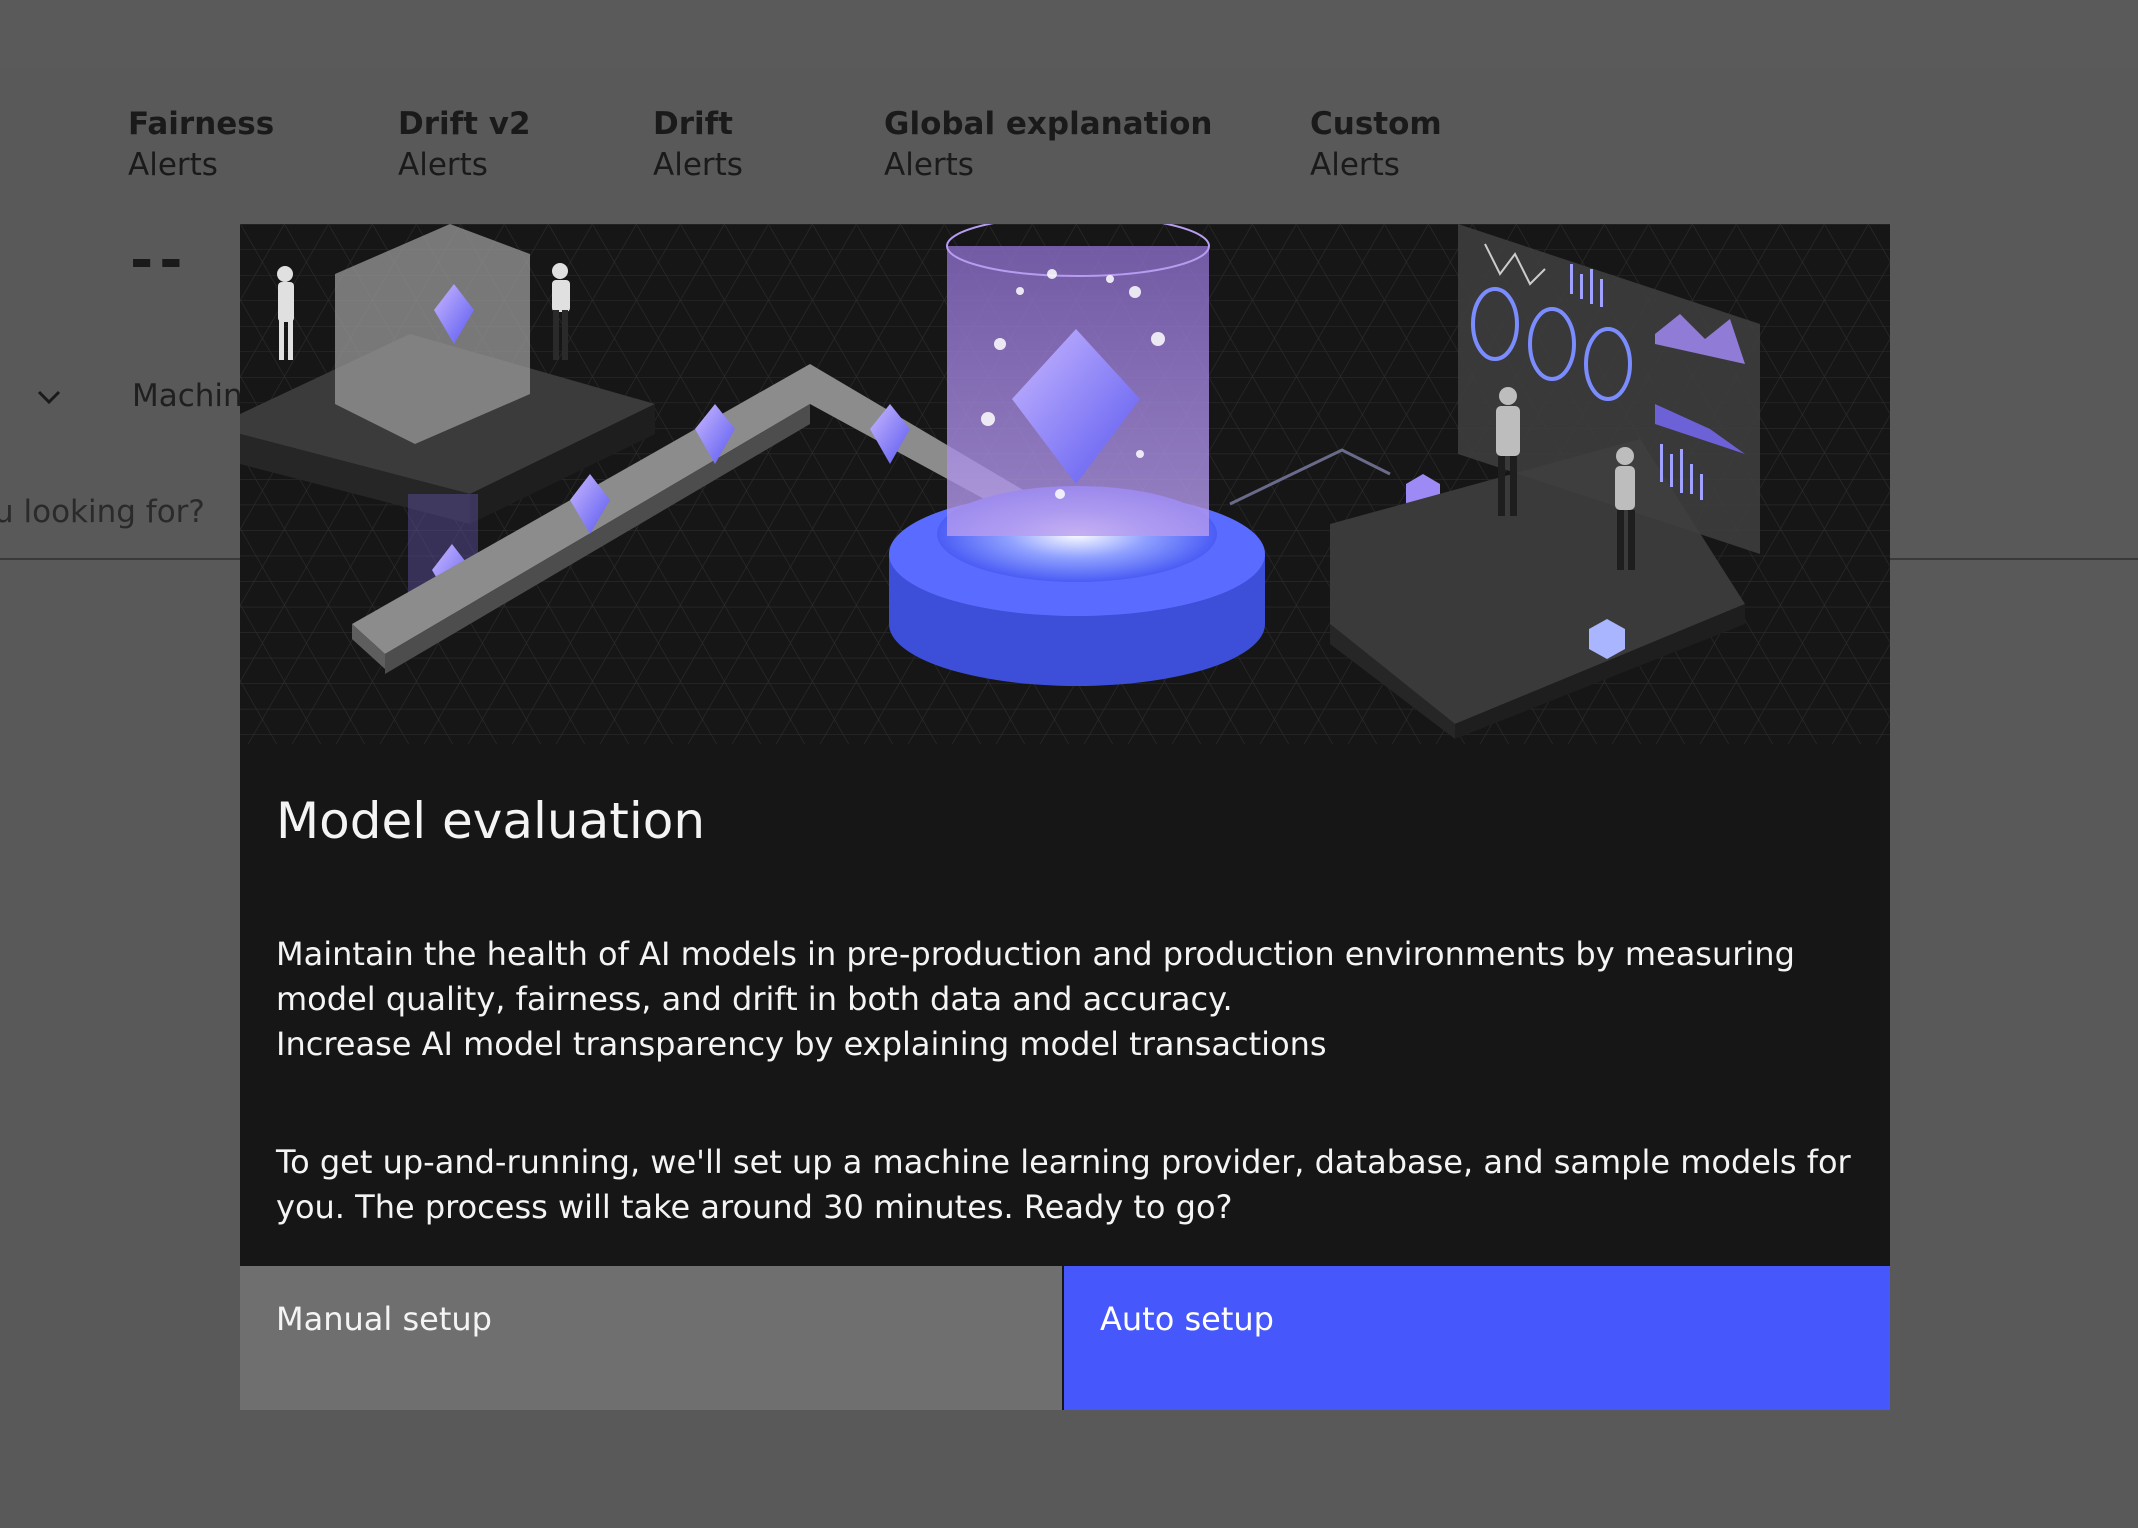 This screenshot has height=1528, width=2138. Describe the element at coordinates (1048, 145) in the screenshot. I see `tab-global-explanation-alerts: Global explanation Alerts` at that location.